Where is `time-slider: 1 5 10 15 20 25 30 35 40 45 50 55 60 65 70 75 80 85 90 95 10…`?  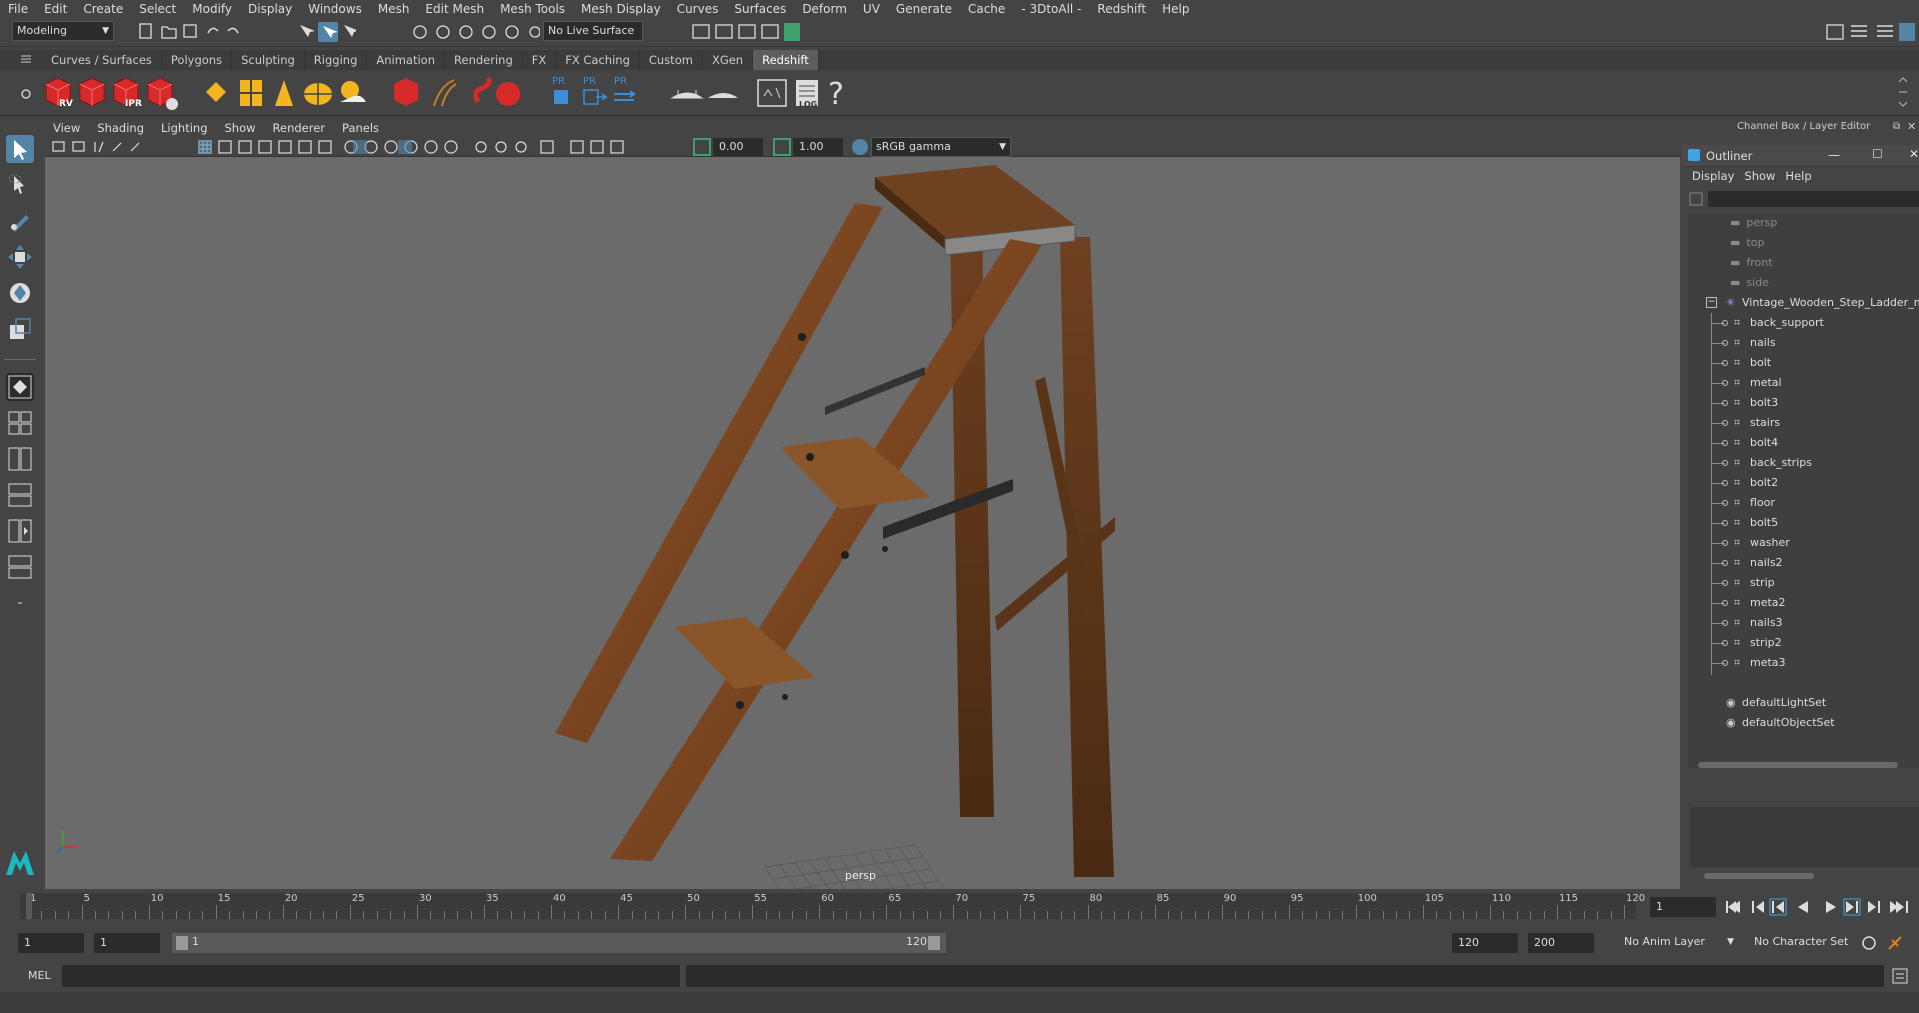
time-slider: 1 5 10 15 20 25 30 35 40 45 50 55 60 65 70 75 80 85 90 95 10… is located at coordinates (959, 907).